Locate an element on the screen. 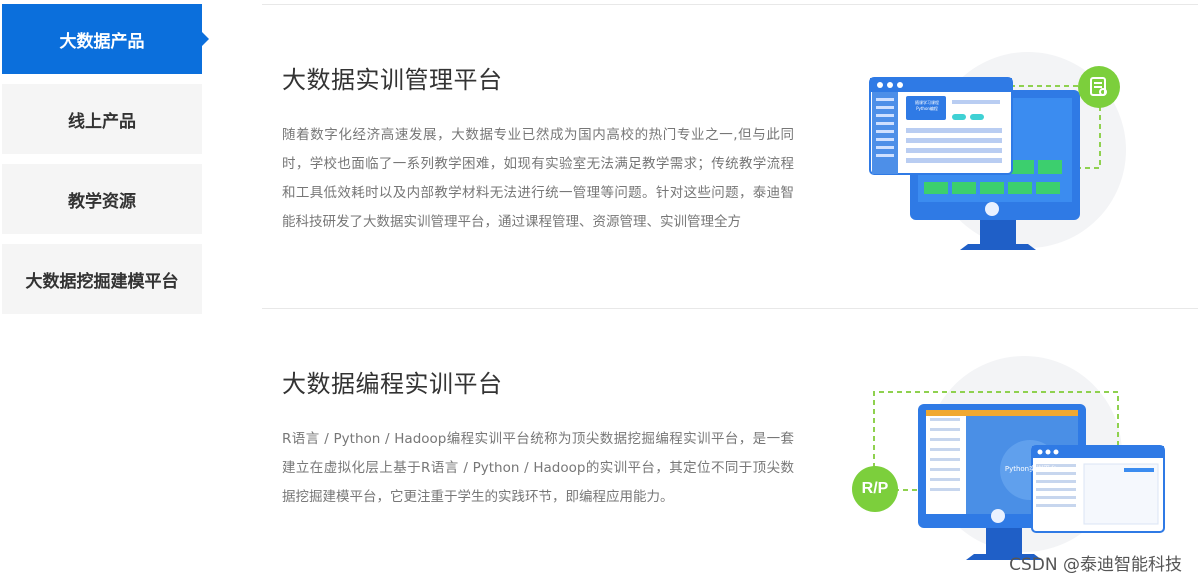 This screenshot has height=583, width=1198. report-icon is located at coordinates (1099, 87).